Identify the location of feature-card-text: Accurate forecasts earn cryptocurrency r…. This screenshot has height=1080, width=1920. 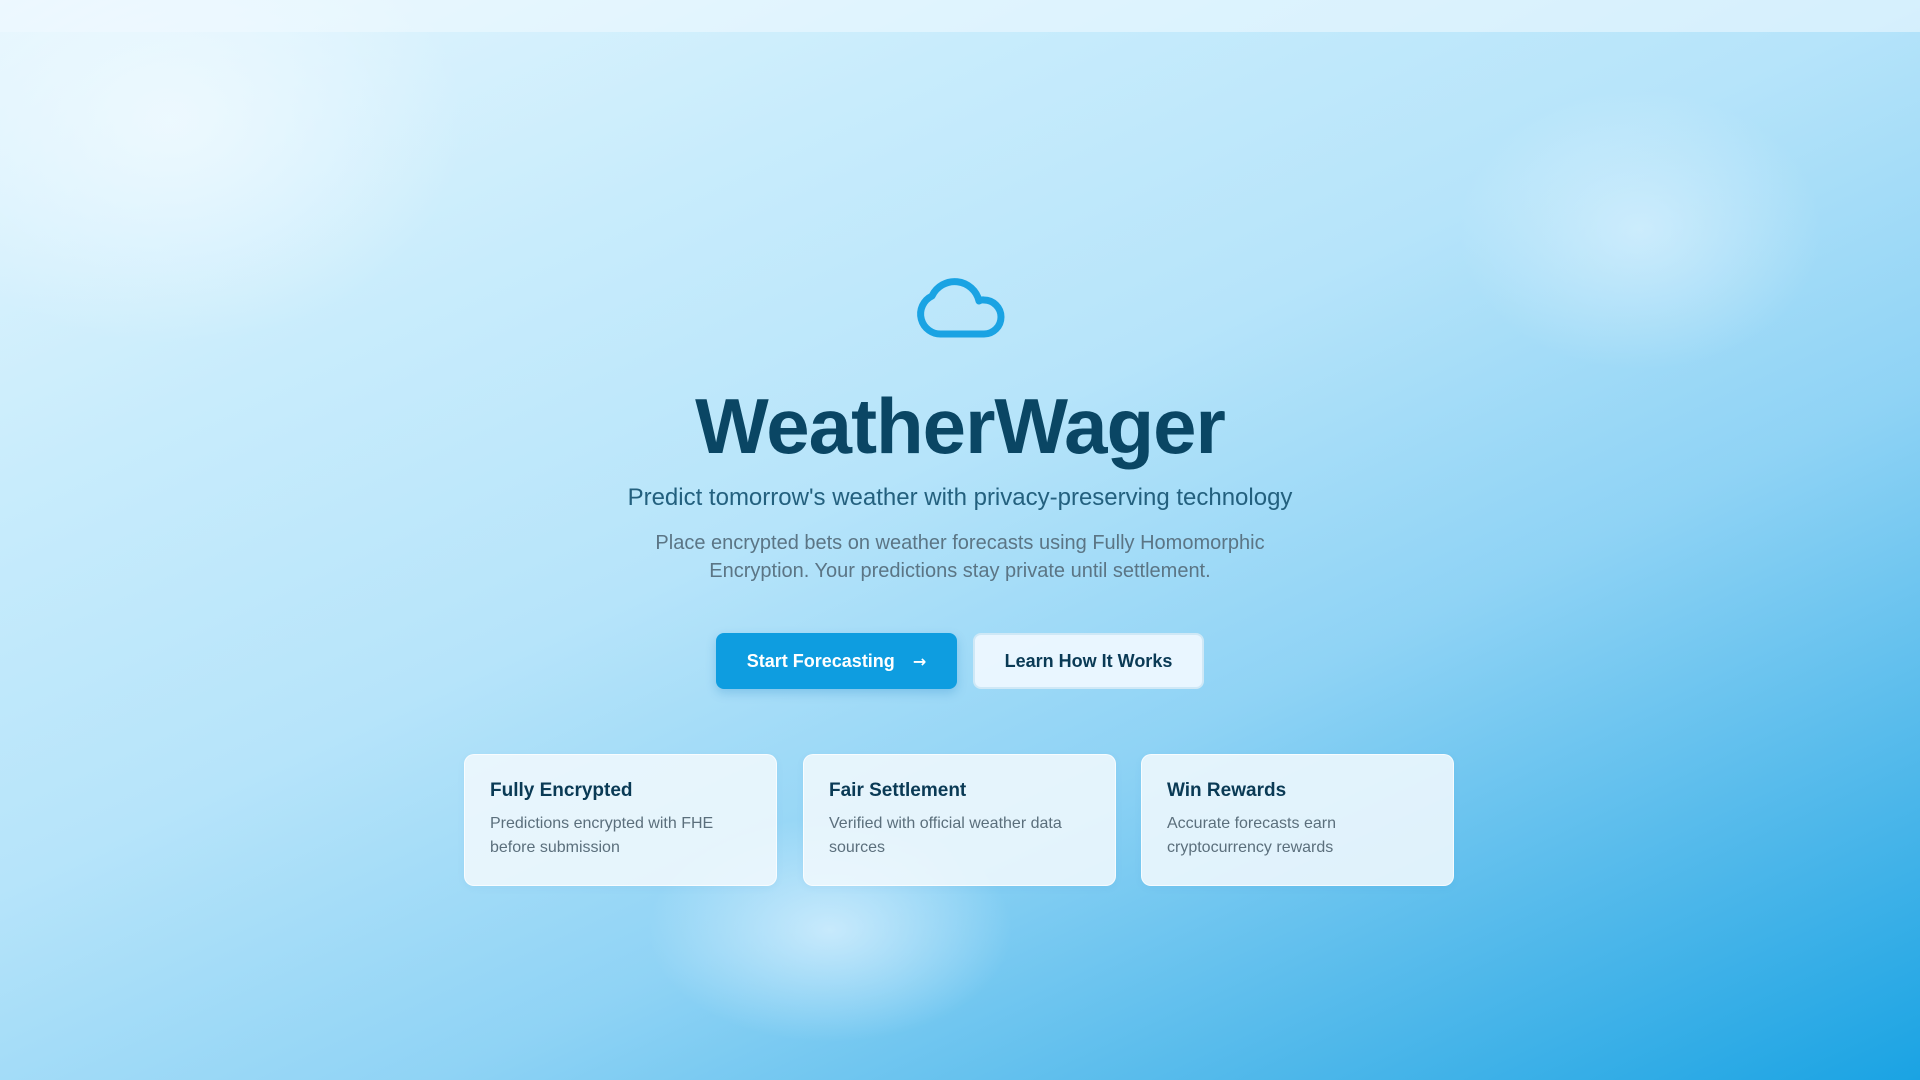
(1251, 835).